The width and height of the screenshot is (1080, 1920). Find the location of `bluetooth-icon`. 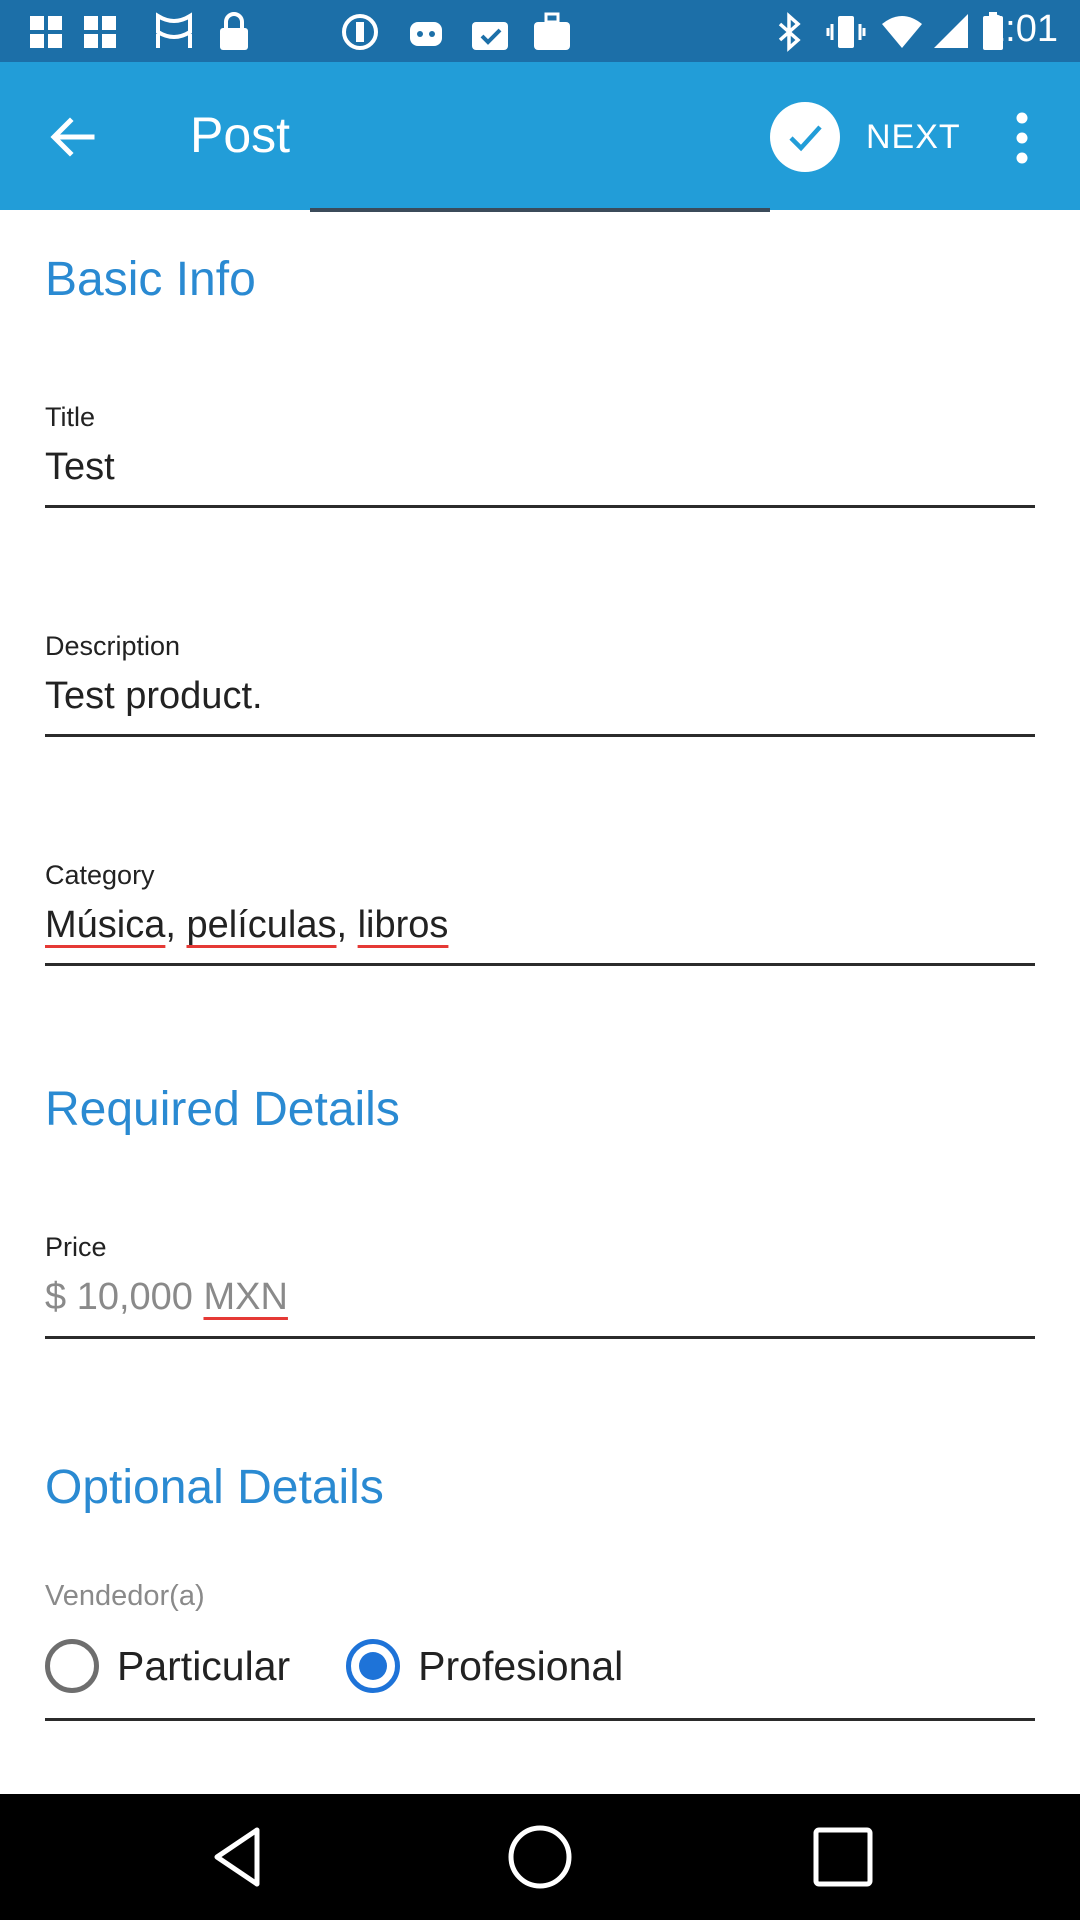

bluetooth-icon is located at coordinates (789, 32).